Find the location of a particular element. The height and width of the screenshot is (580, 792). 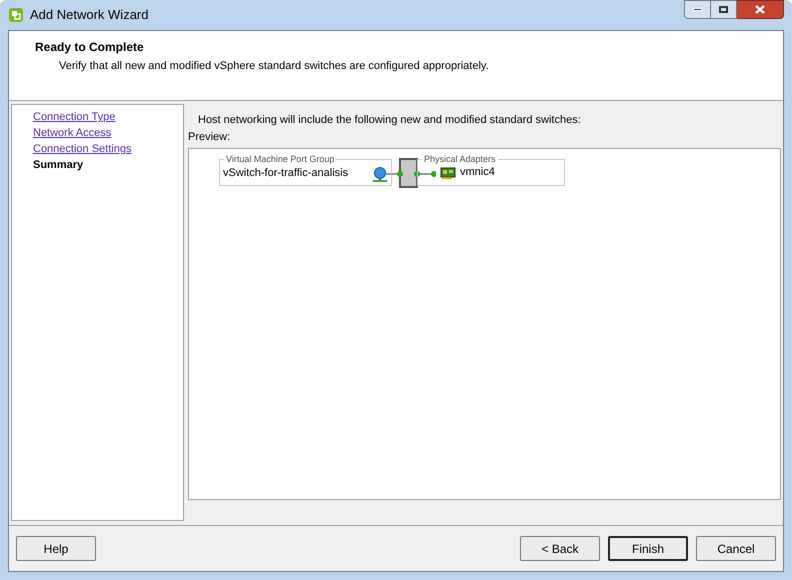

wizard-step: Summary is located at coordinates (108, 165).